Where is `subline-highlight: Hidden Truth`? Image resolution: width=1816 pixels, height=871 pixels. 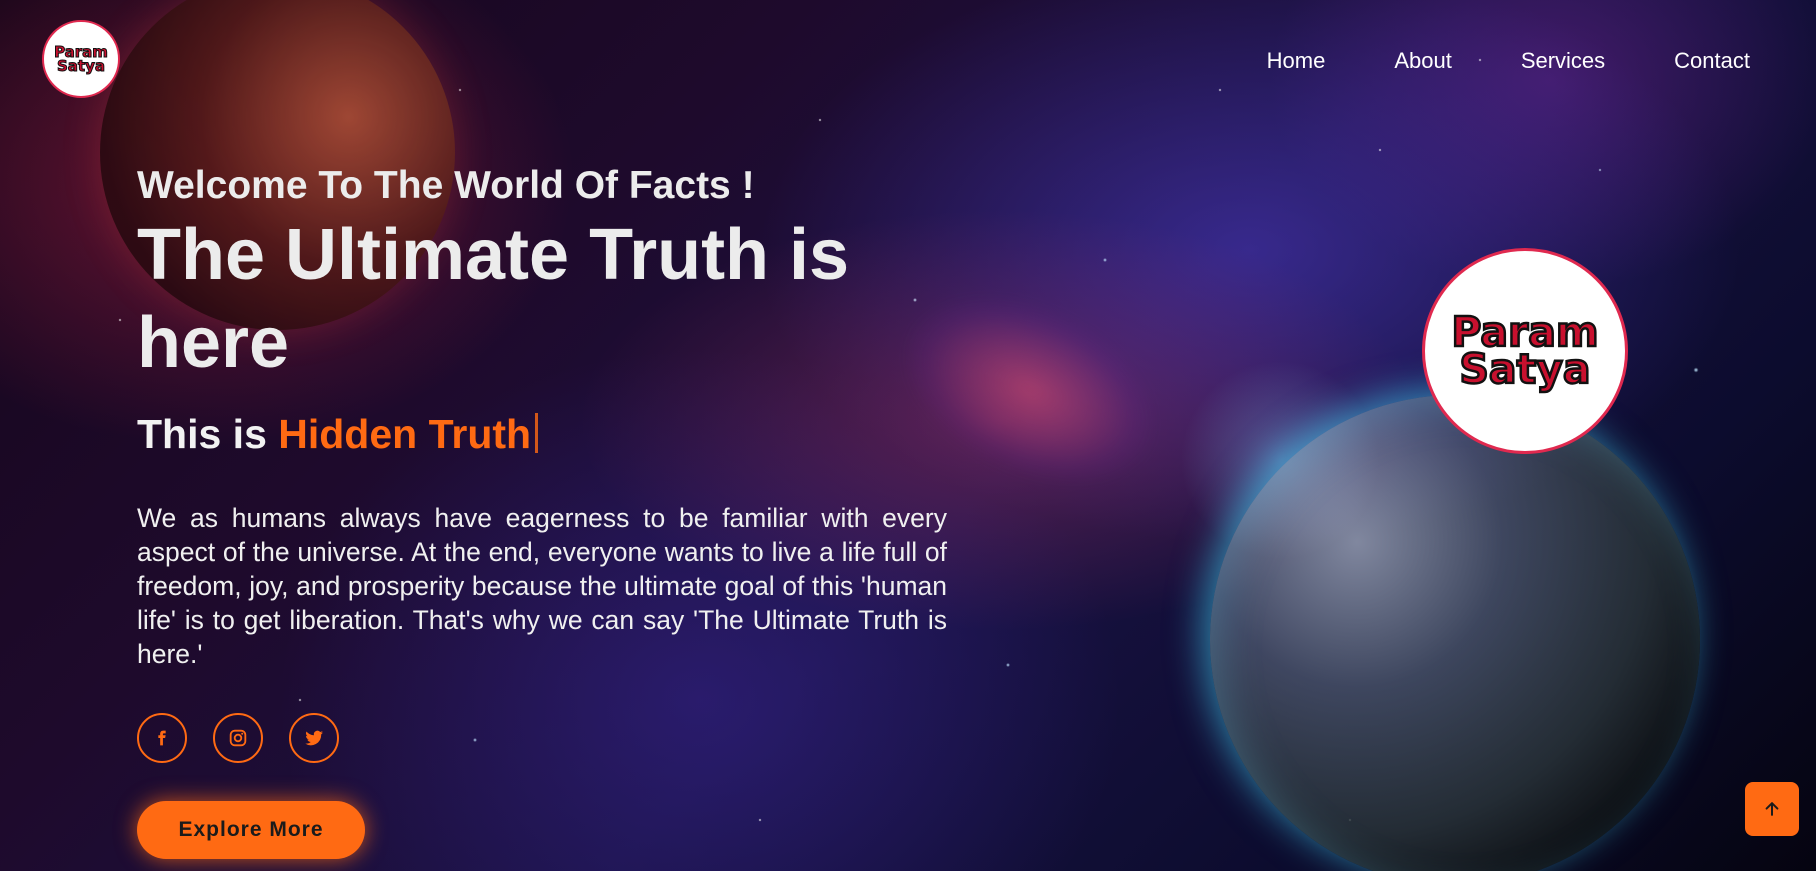
subline-highlight: Hidden Truth is located at coordinates (405, 434).